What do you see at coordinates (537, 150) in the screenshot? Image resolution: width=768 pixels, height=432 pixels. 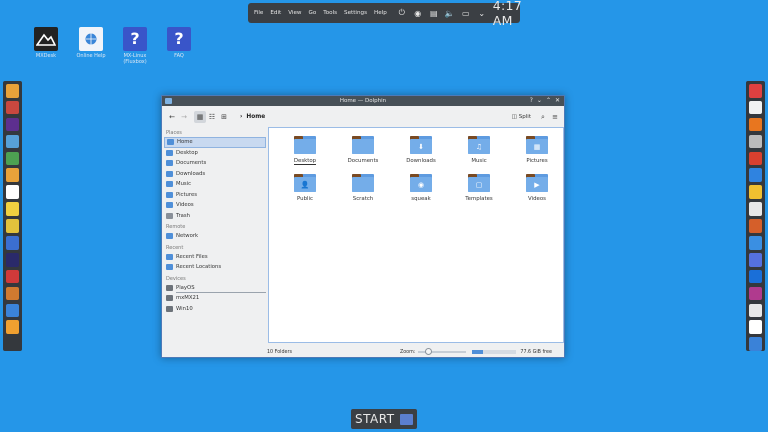 I see `folder-item: ▦ Pictures` at bounding box center [537, 150].